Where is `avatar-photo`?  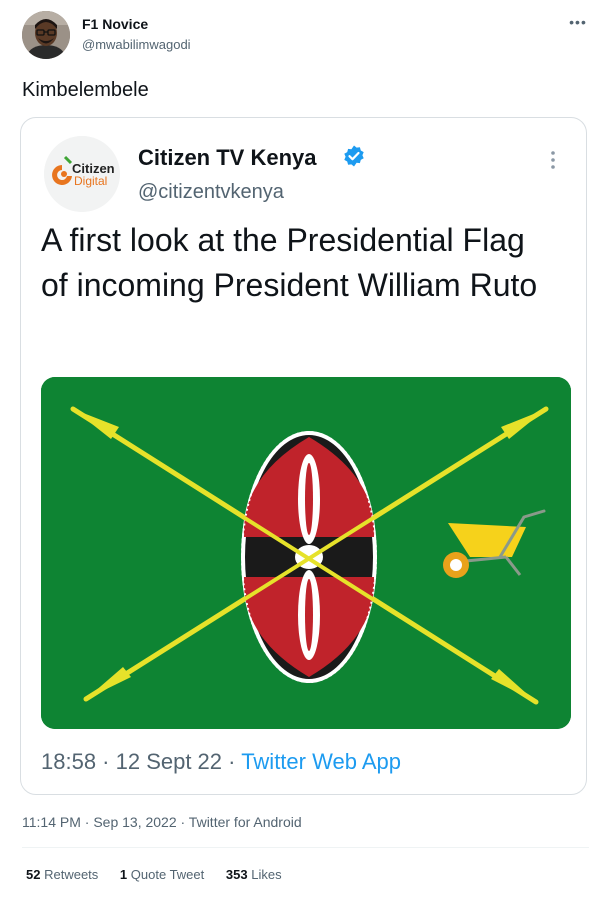
avatar-photo is located at coordinates (46, 35).